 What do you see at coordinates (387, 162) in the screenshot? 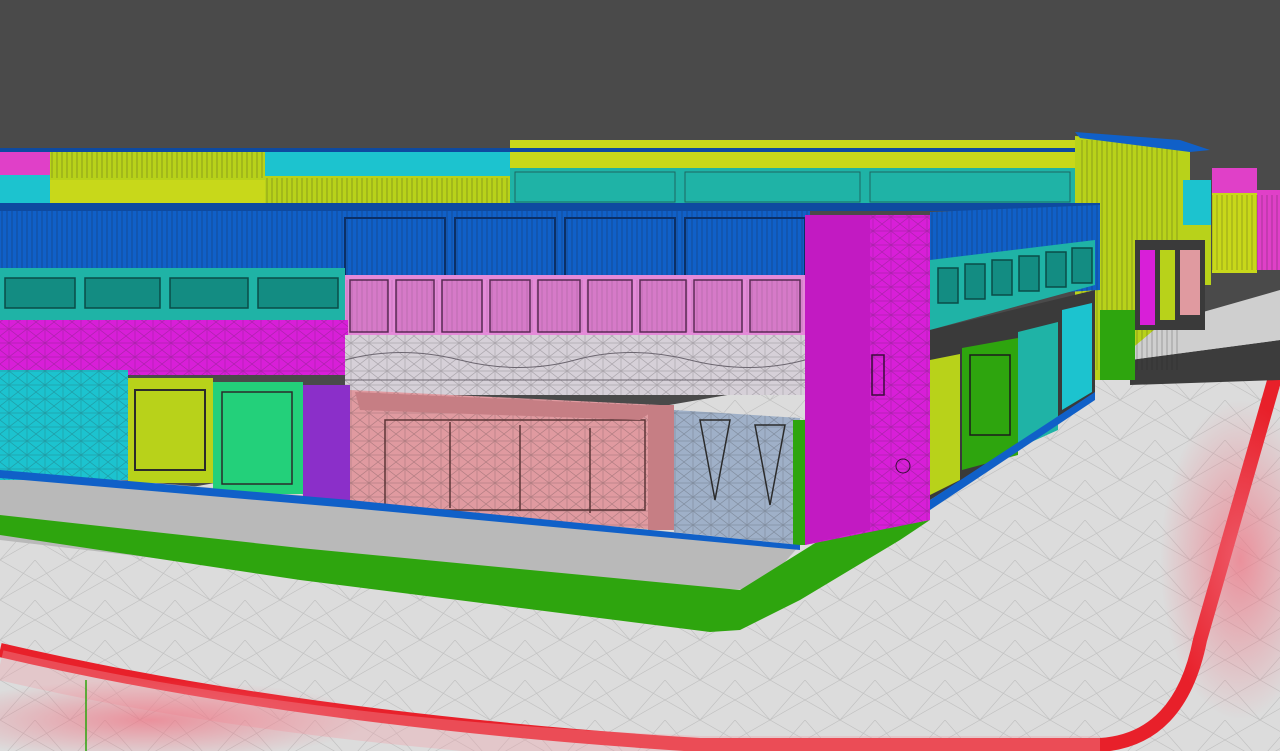
I see `upper-facade-cyan` at bounding box center [387, 162].